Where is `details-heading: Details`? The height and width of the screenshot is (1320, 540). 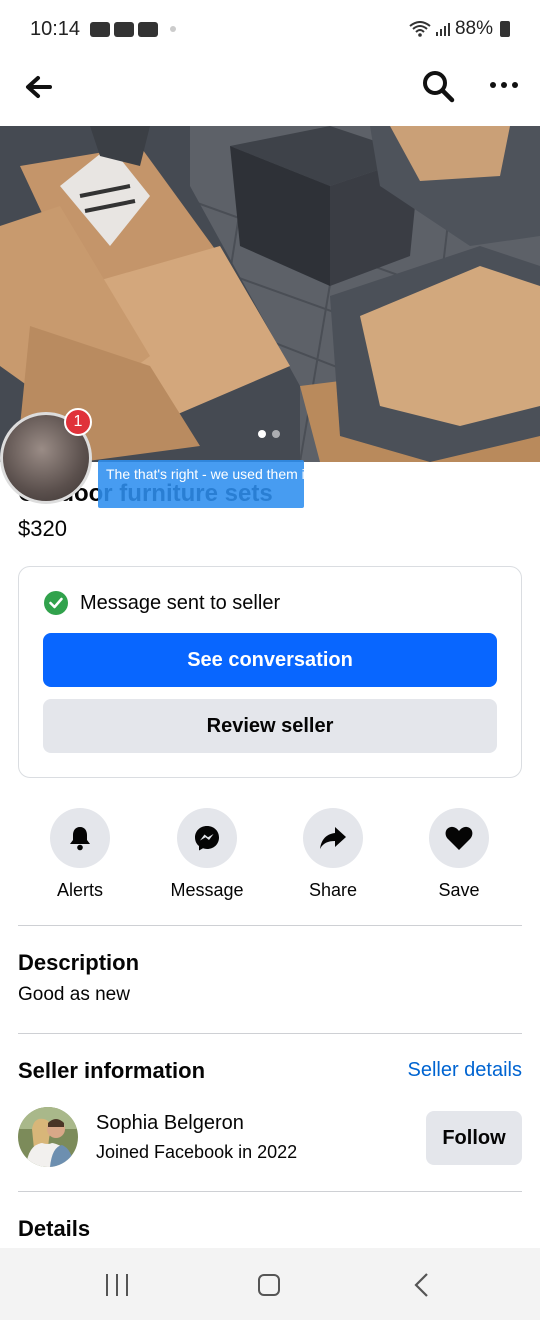 details-heading: Details is located at coordinates (54, 1228).